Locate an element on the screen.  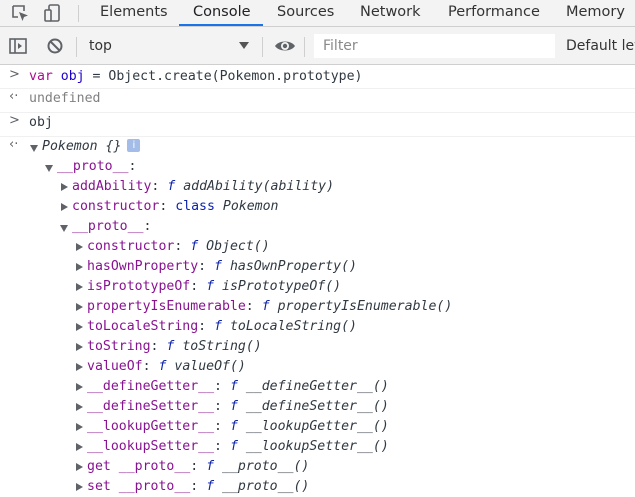
property-value: valueOf() is located at coordinates (210, 366).